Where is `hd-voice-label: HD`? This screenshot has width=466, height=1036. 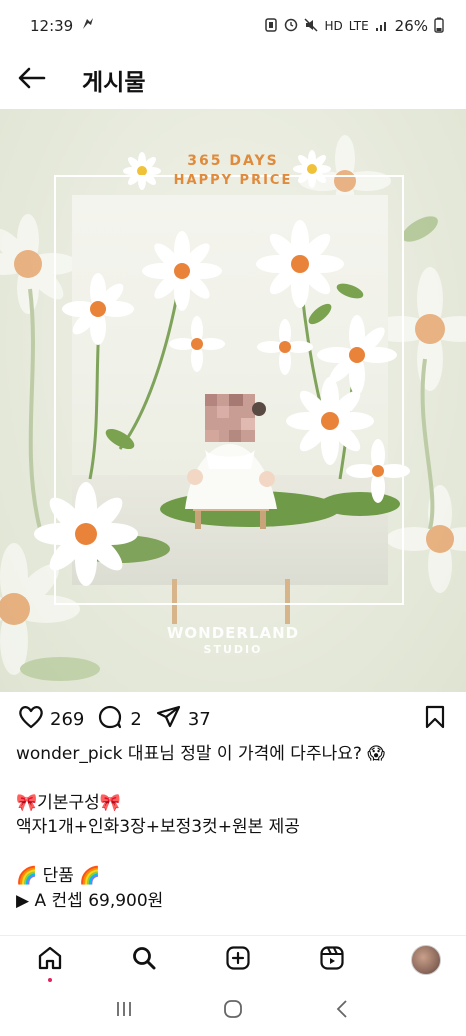
hd-voice-label: HD is located at coordinates (333, 26).